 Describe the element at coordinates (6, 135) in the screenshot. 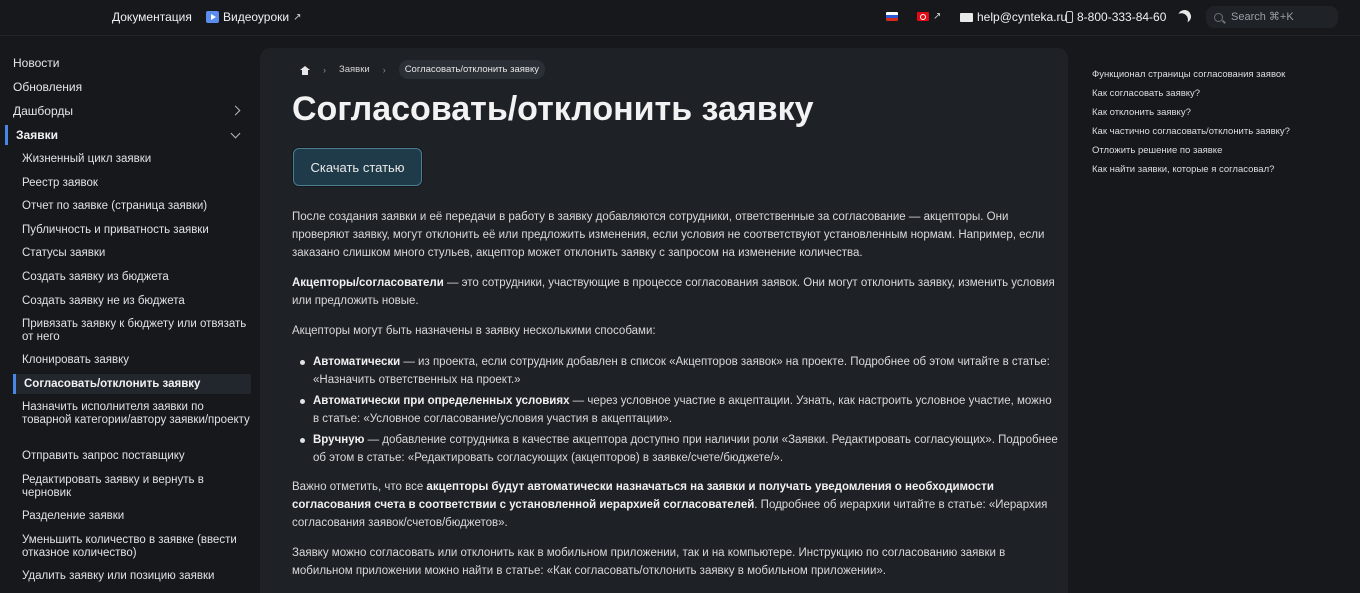

I see `active-section-indicator` at that location.